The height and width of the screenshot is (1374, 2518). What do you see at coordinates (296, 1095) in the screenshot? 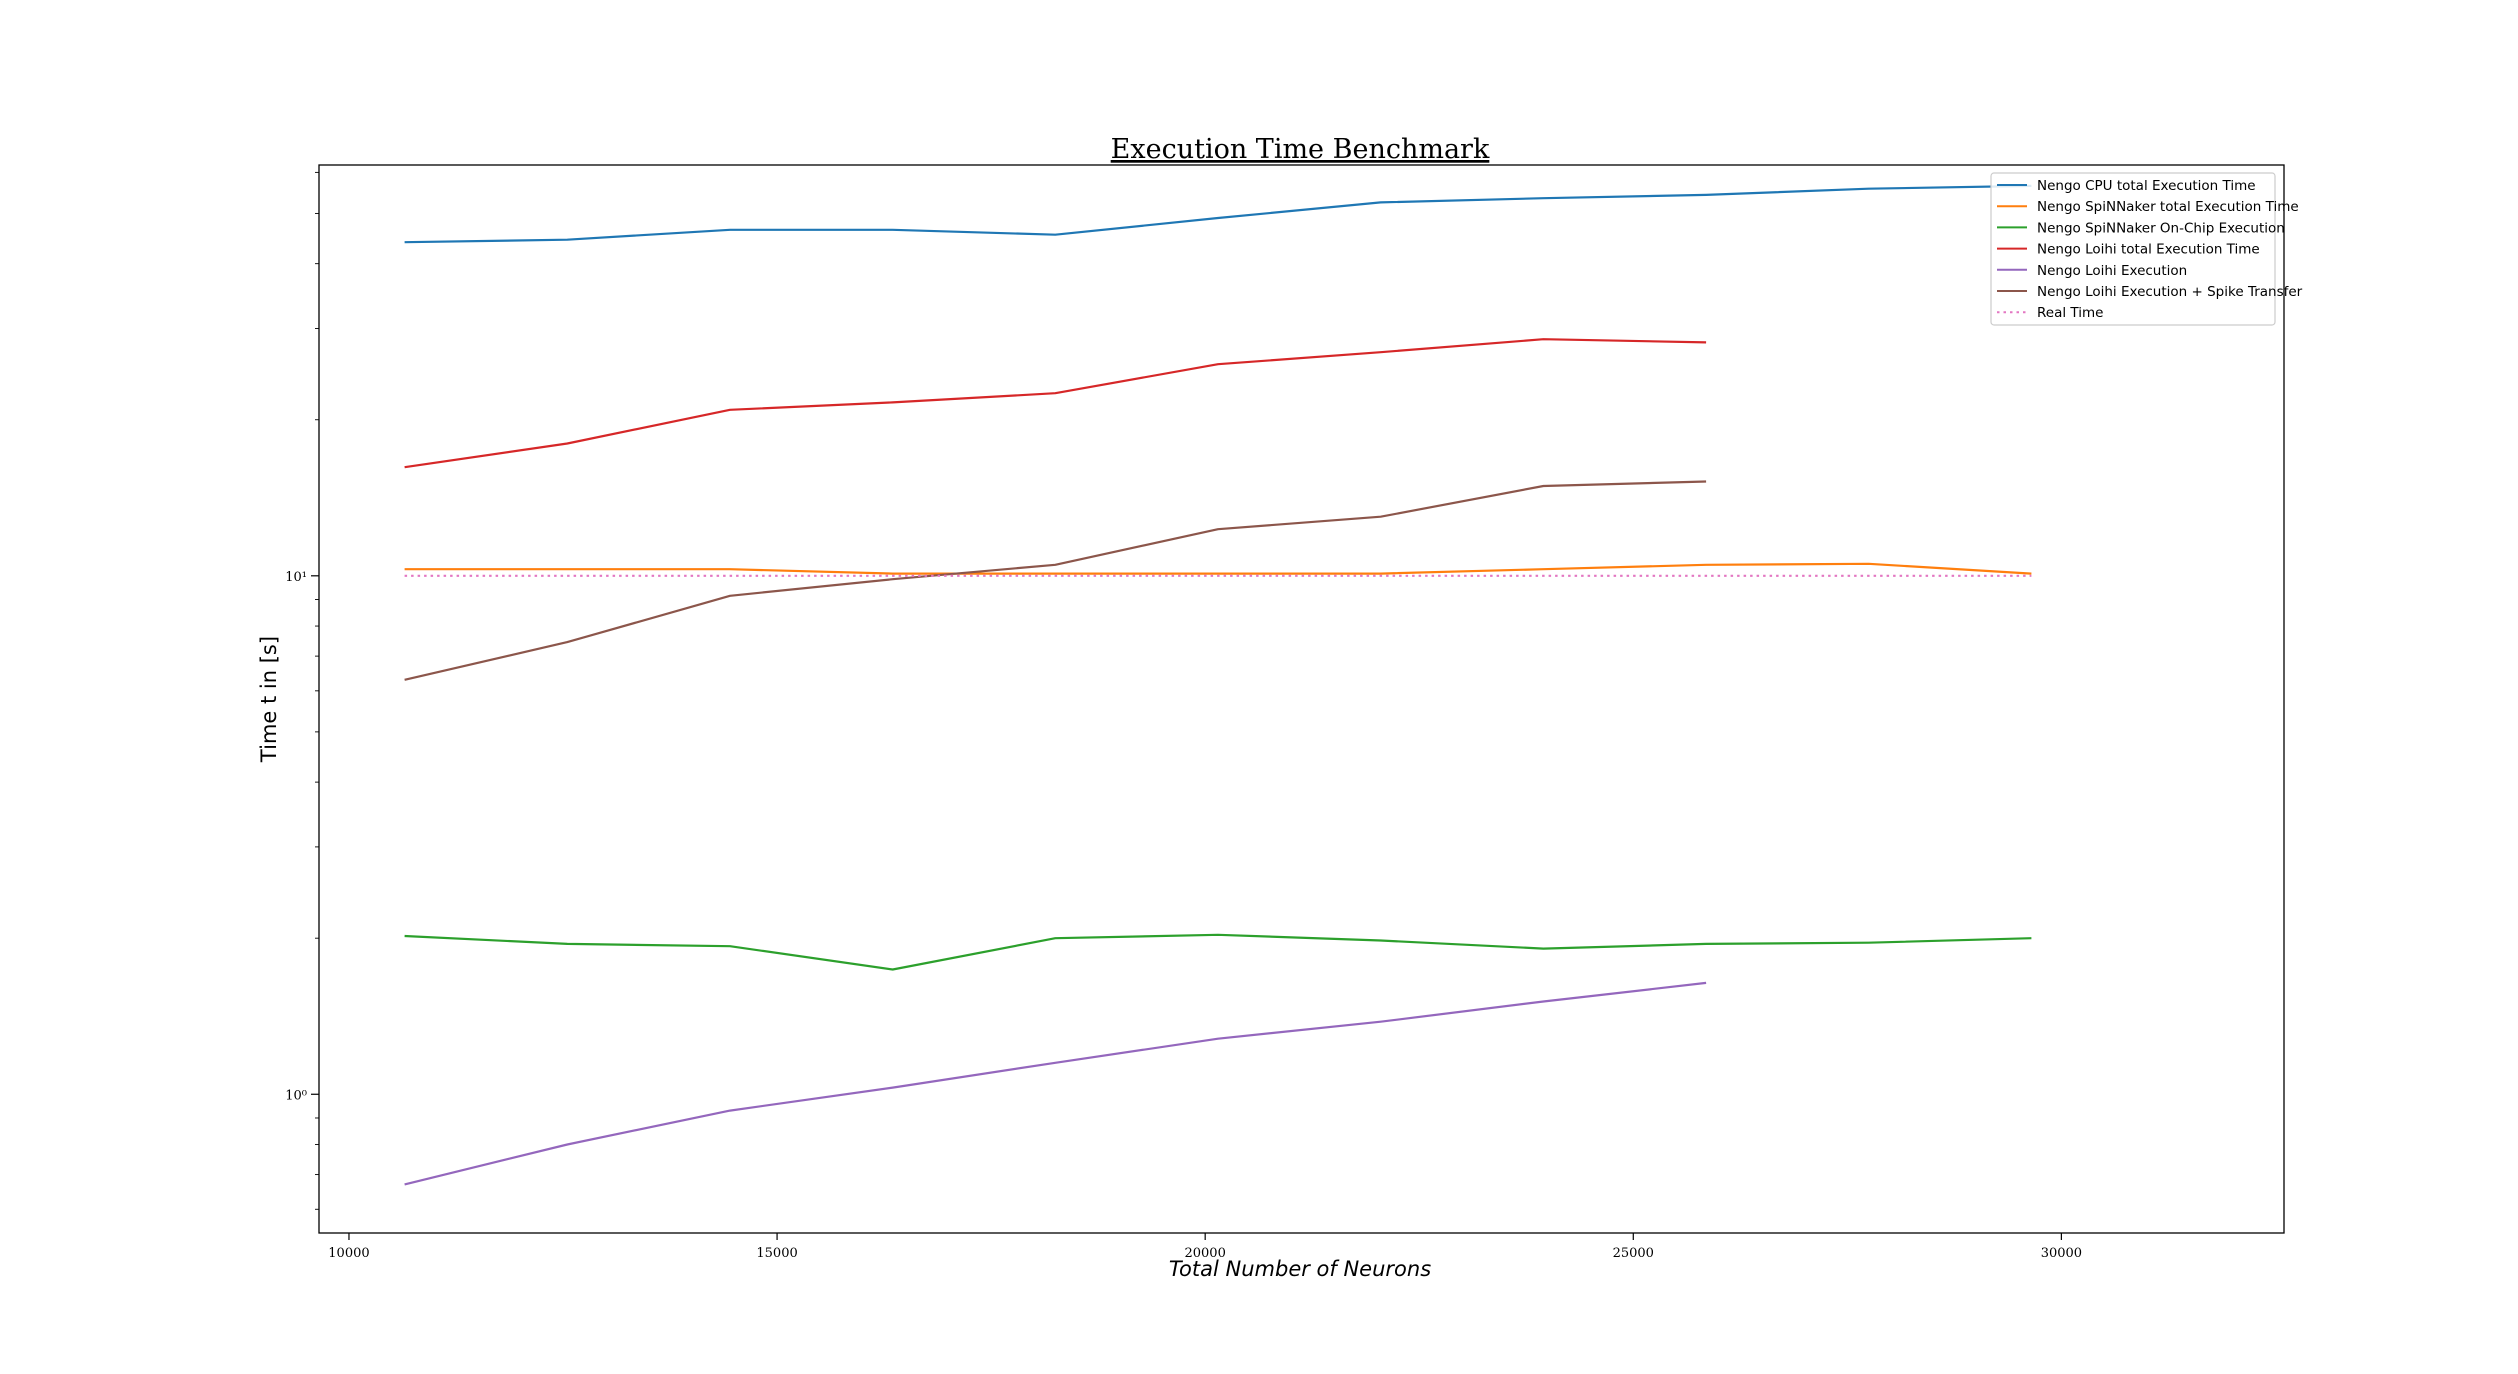
I see `y-tick-label: 10⁰` at bounding box center [296, 1095].